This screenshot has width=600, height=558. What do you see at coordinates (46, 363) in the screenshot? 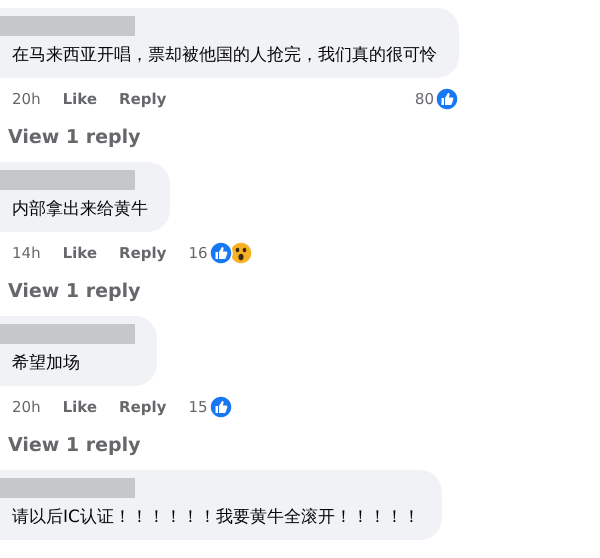
I see `comment-text: 希望加场` at bounding box center [46, 363].